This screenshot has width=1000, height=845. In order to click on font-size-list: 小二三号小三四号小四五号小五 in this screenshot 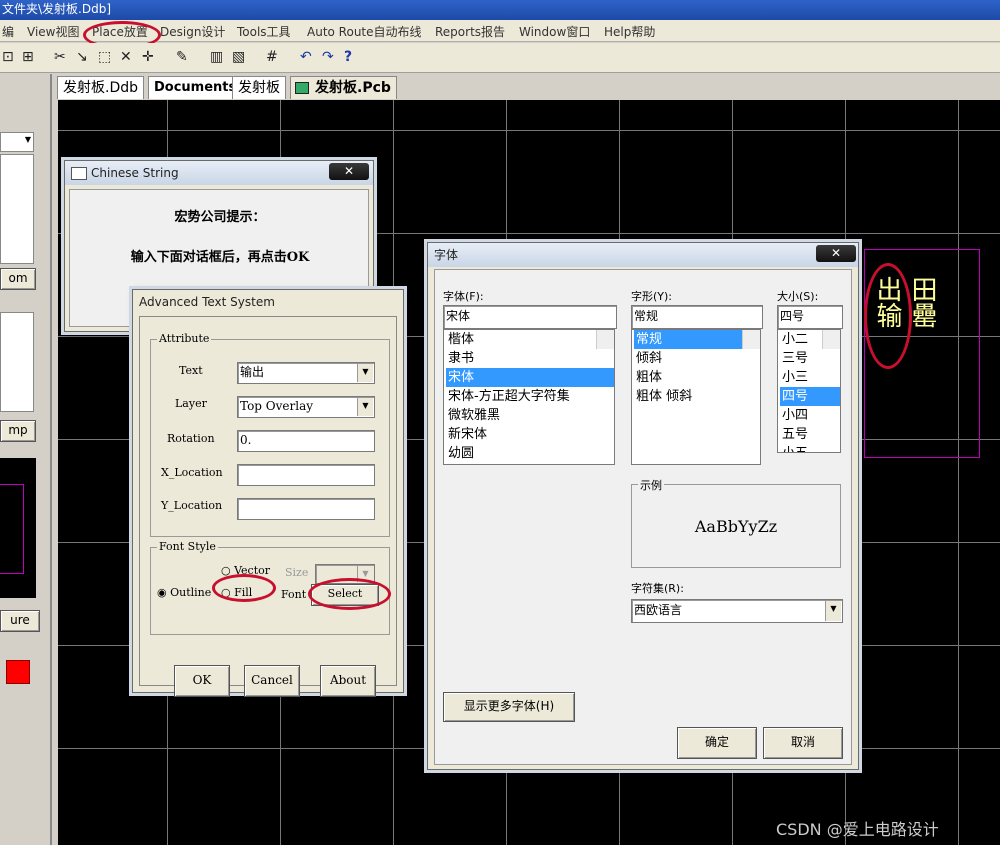, I will do `click(809, 391)`.